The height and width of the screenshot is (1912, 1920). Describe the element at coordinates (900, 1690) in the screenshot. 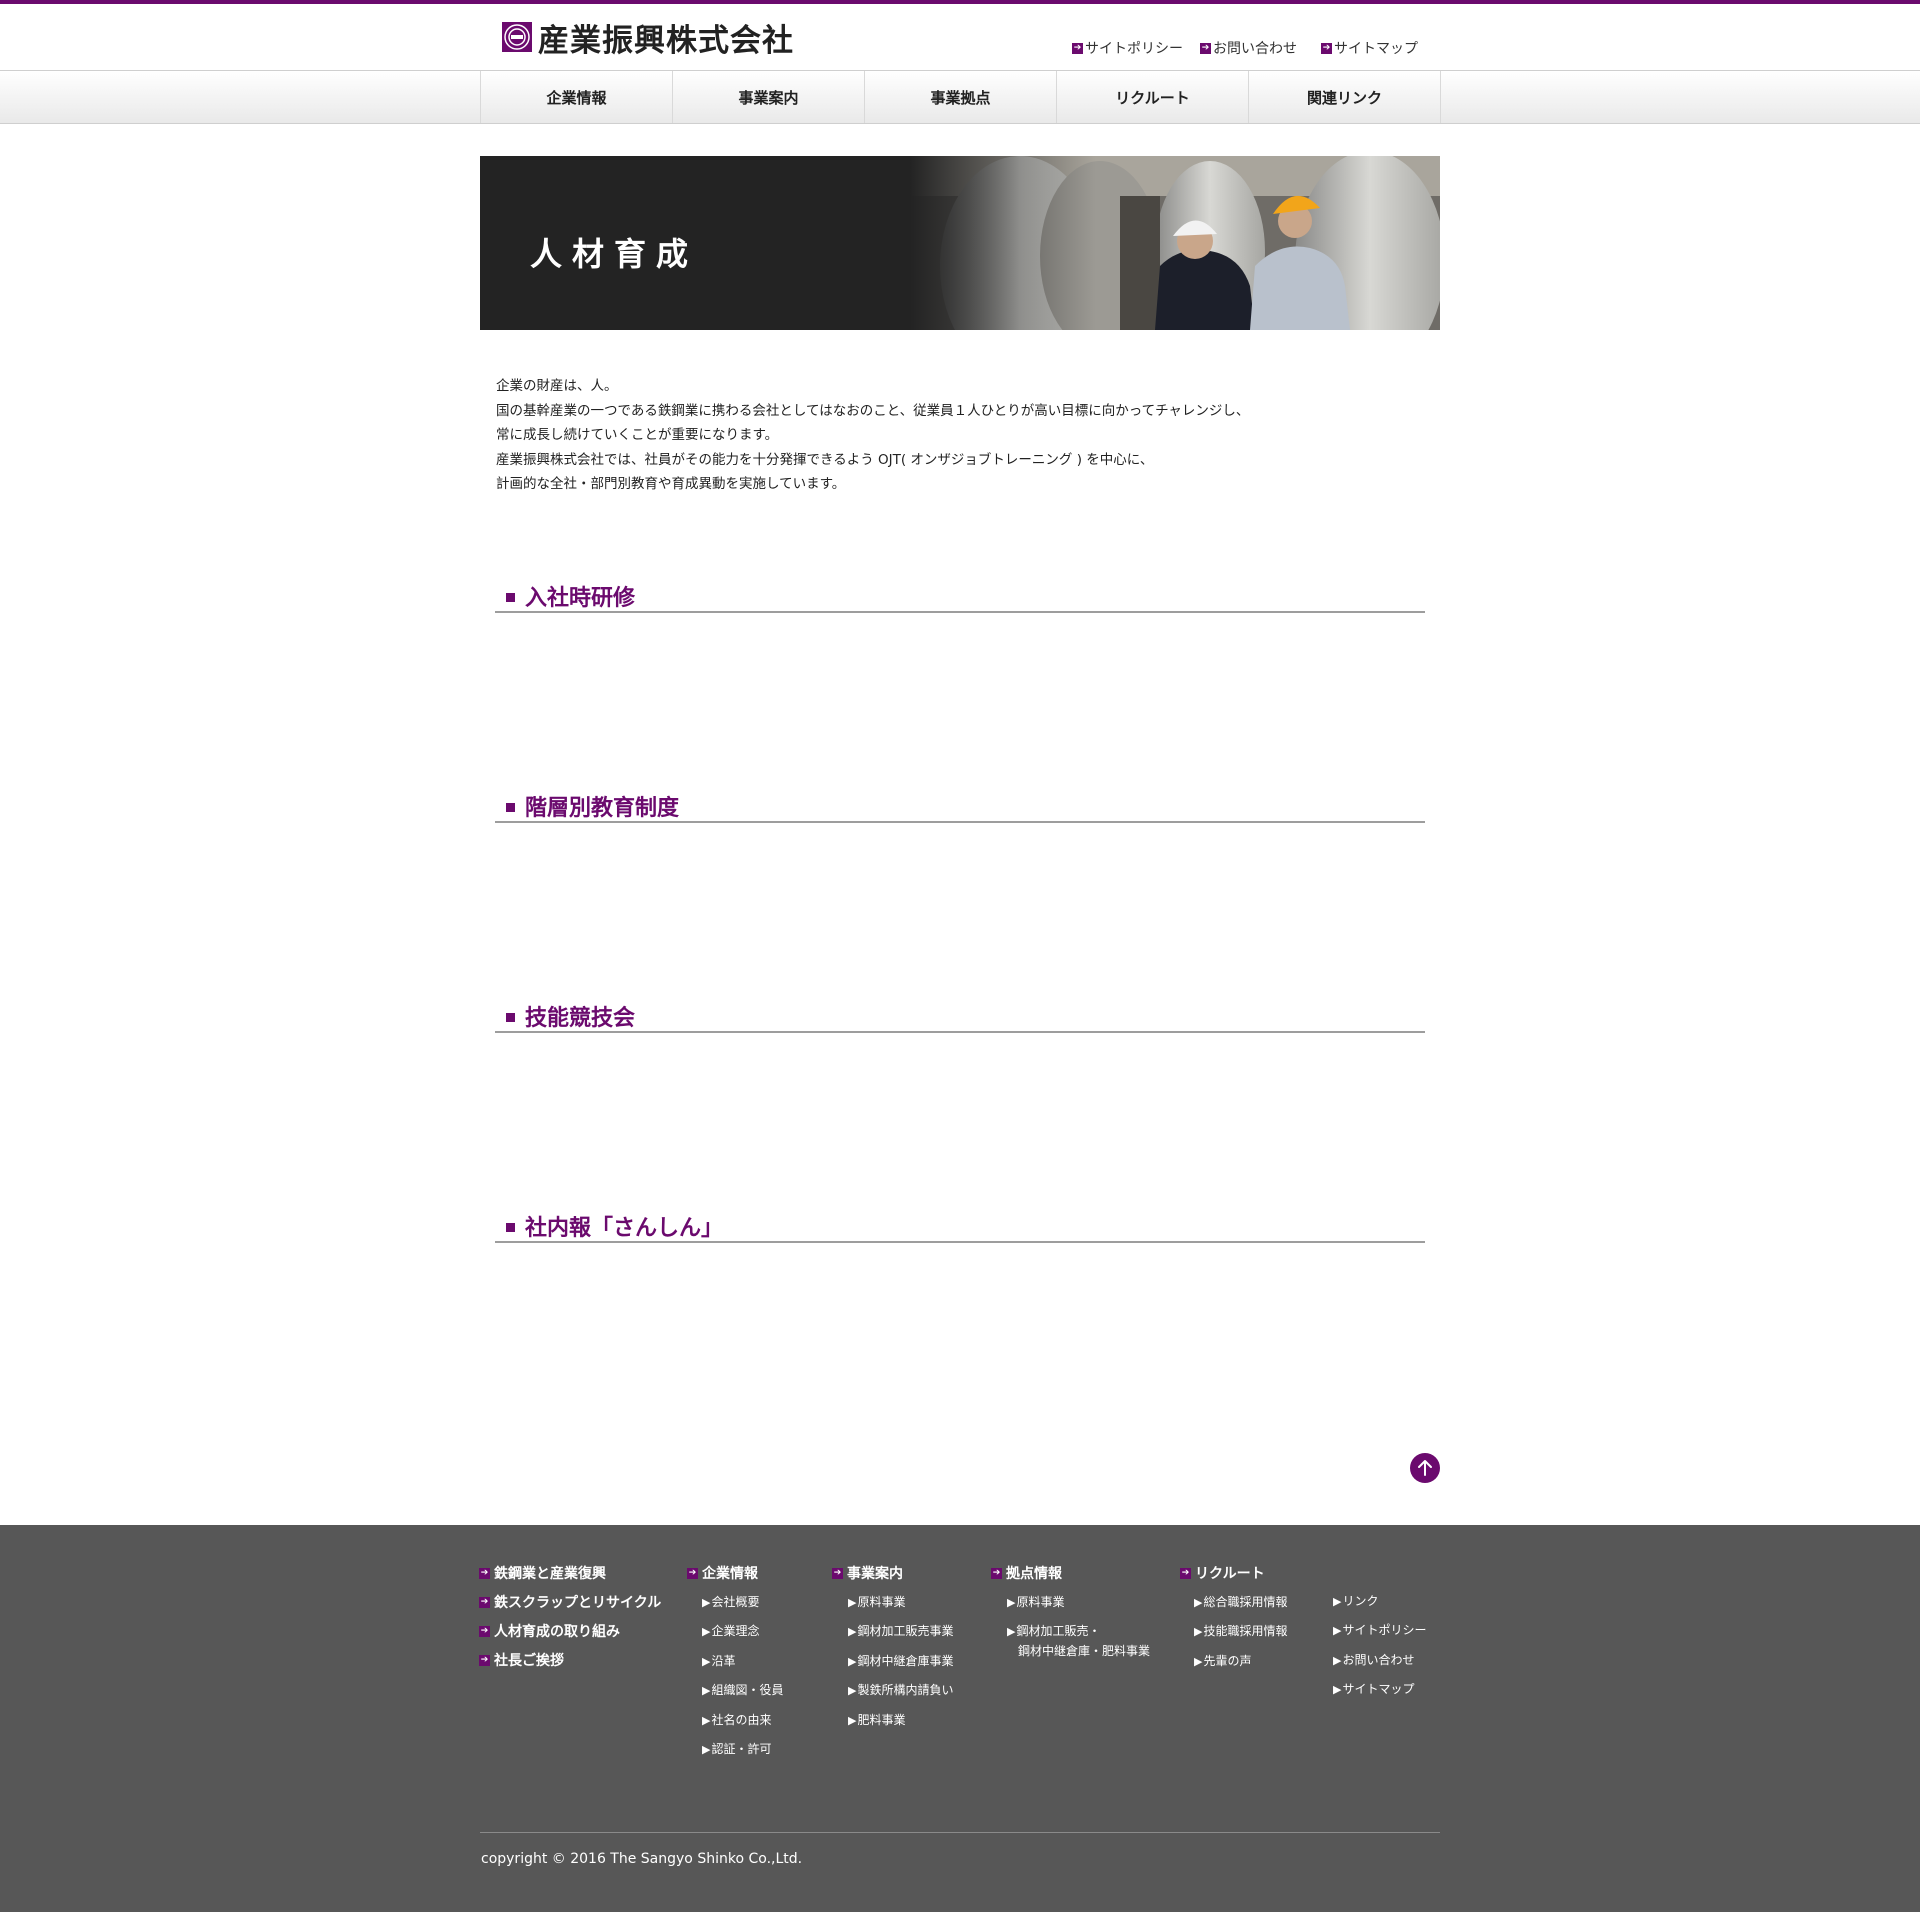

I see `footer-link: ▶製鉄所構内請負い` at that location.